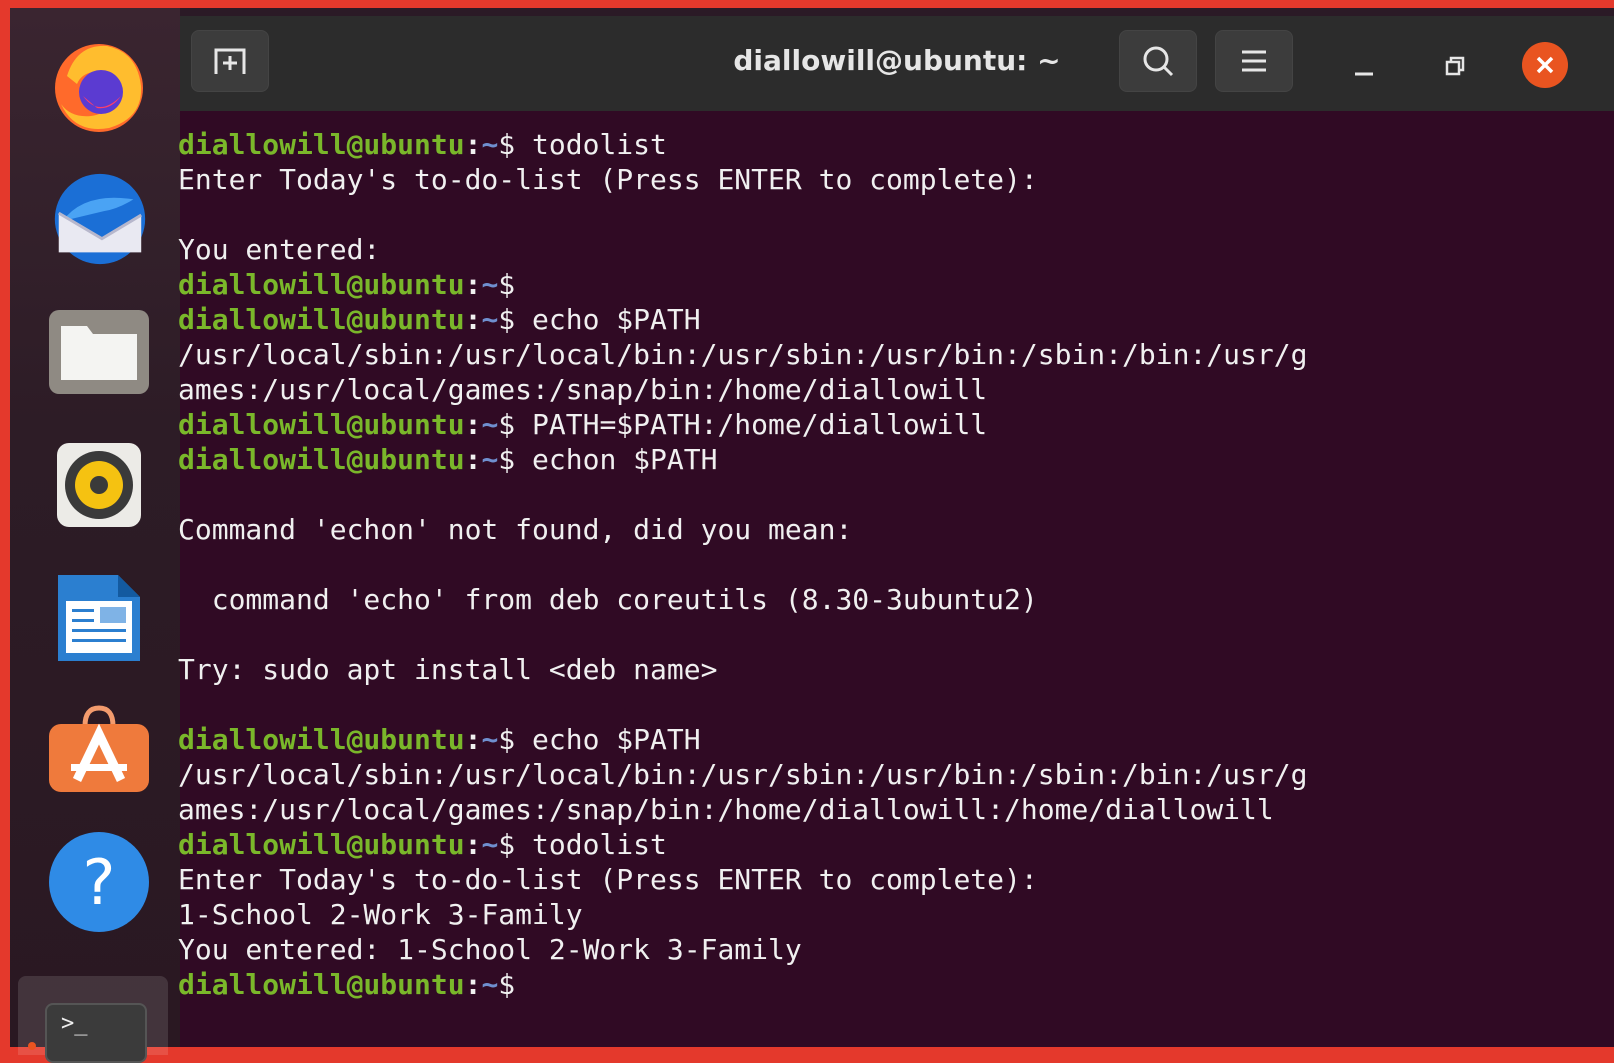 The height and width of the screenshot is (1063, 1614). What do you see at coordinates (515, 529) in the screenshot?
I see `output-line: Command 'echon' not found, did you mean:` at bounding box center [515, 529].